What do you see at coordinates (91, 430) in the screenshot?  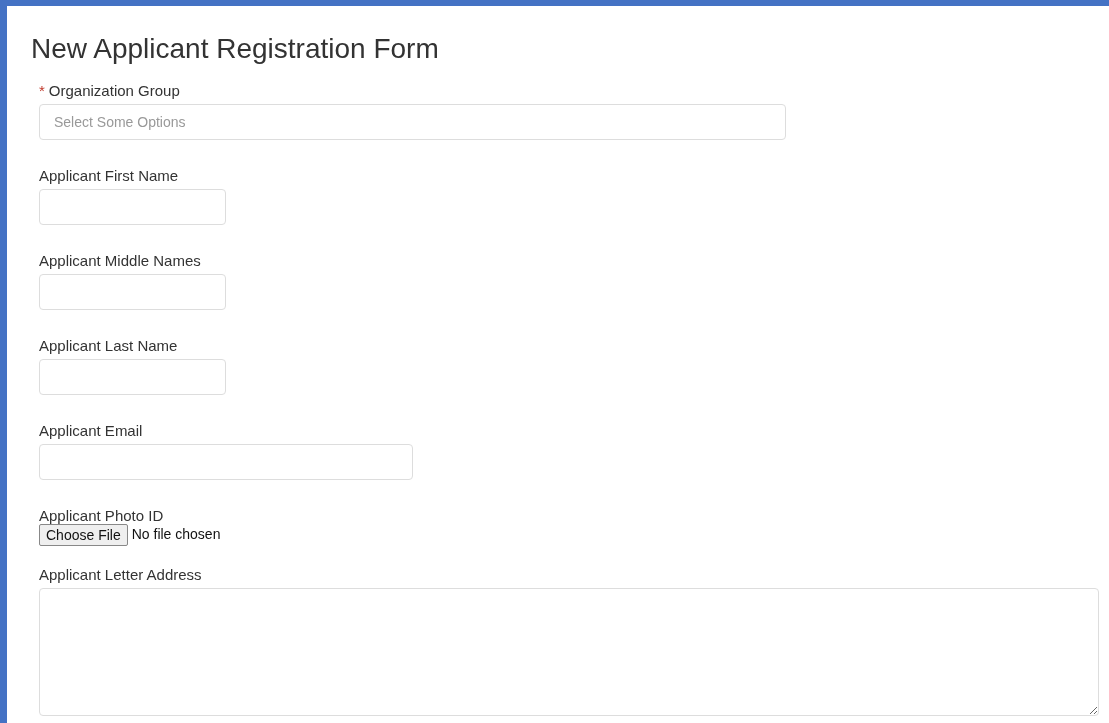 I see `field-label: Applicant Email` at bounding box center [91, 430].